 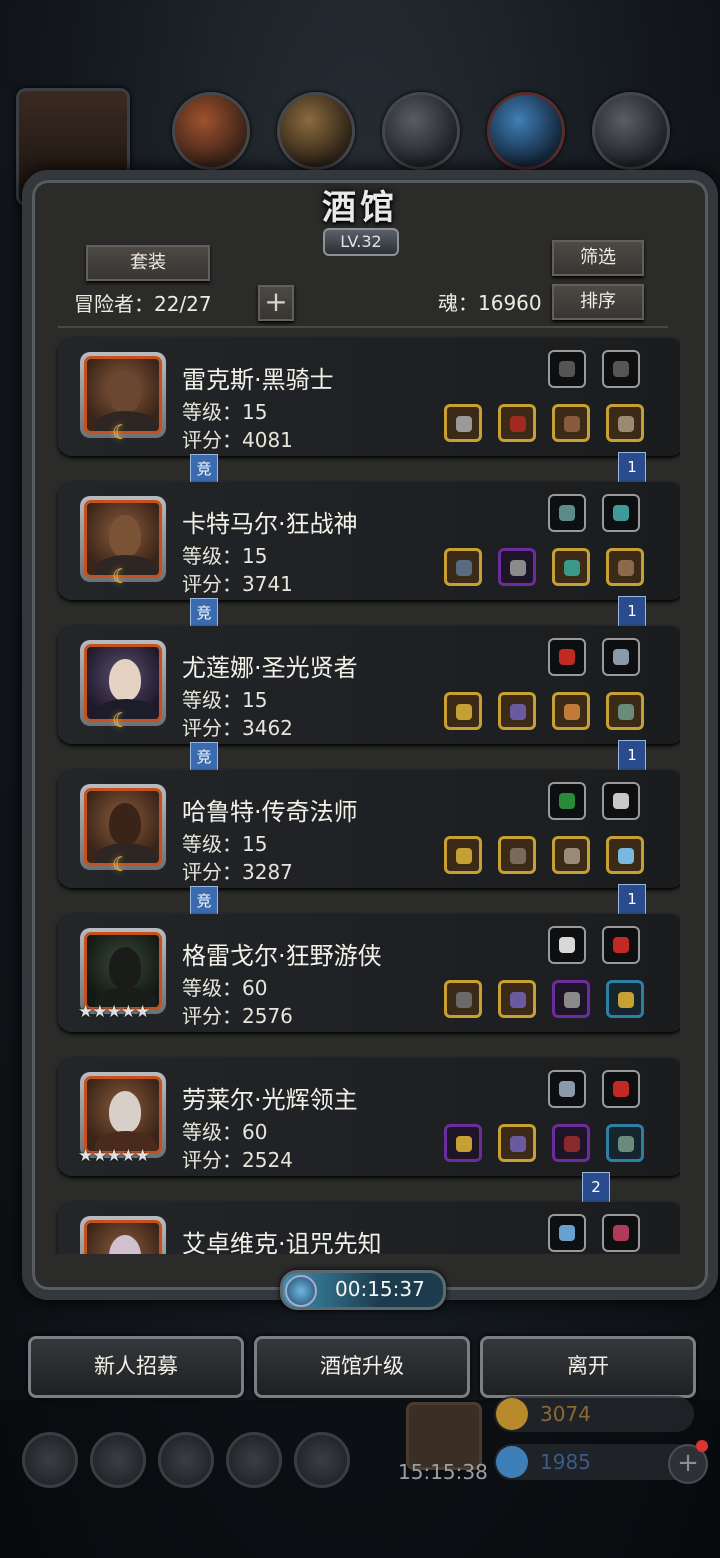 I want to click on crystal-category-icon, so click(x=526, y=131).